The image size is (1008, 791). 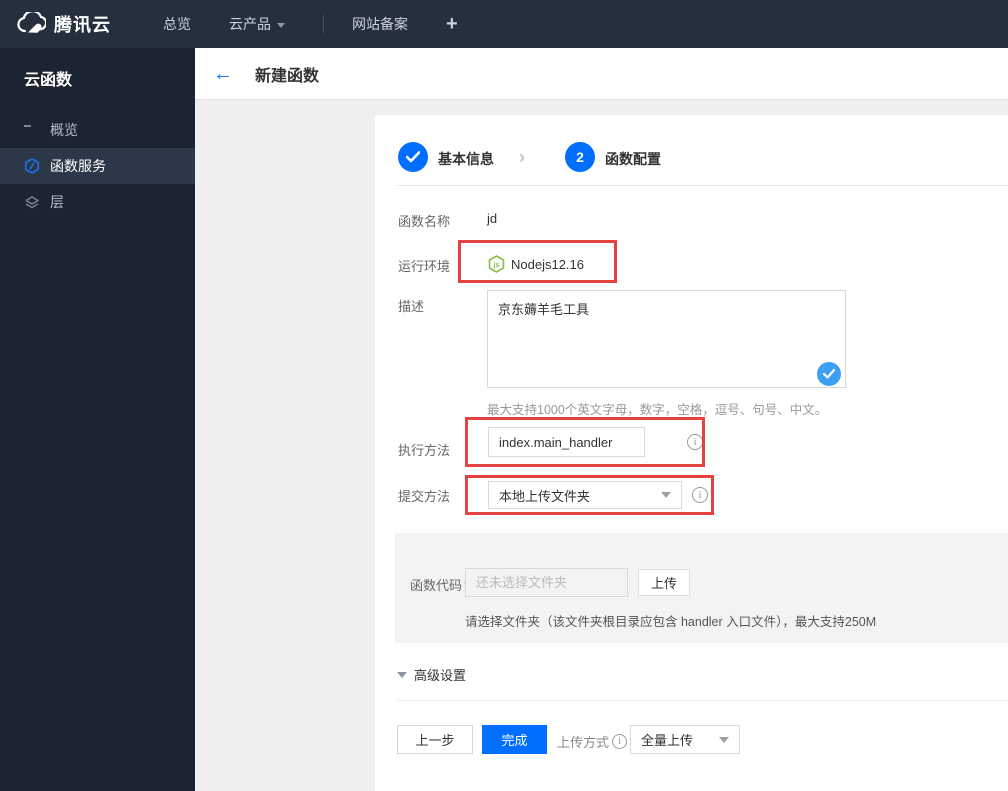 I want to click on submit-method-info-icon: i, so click(x=700, y=495).